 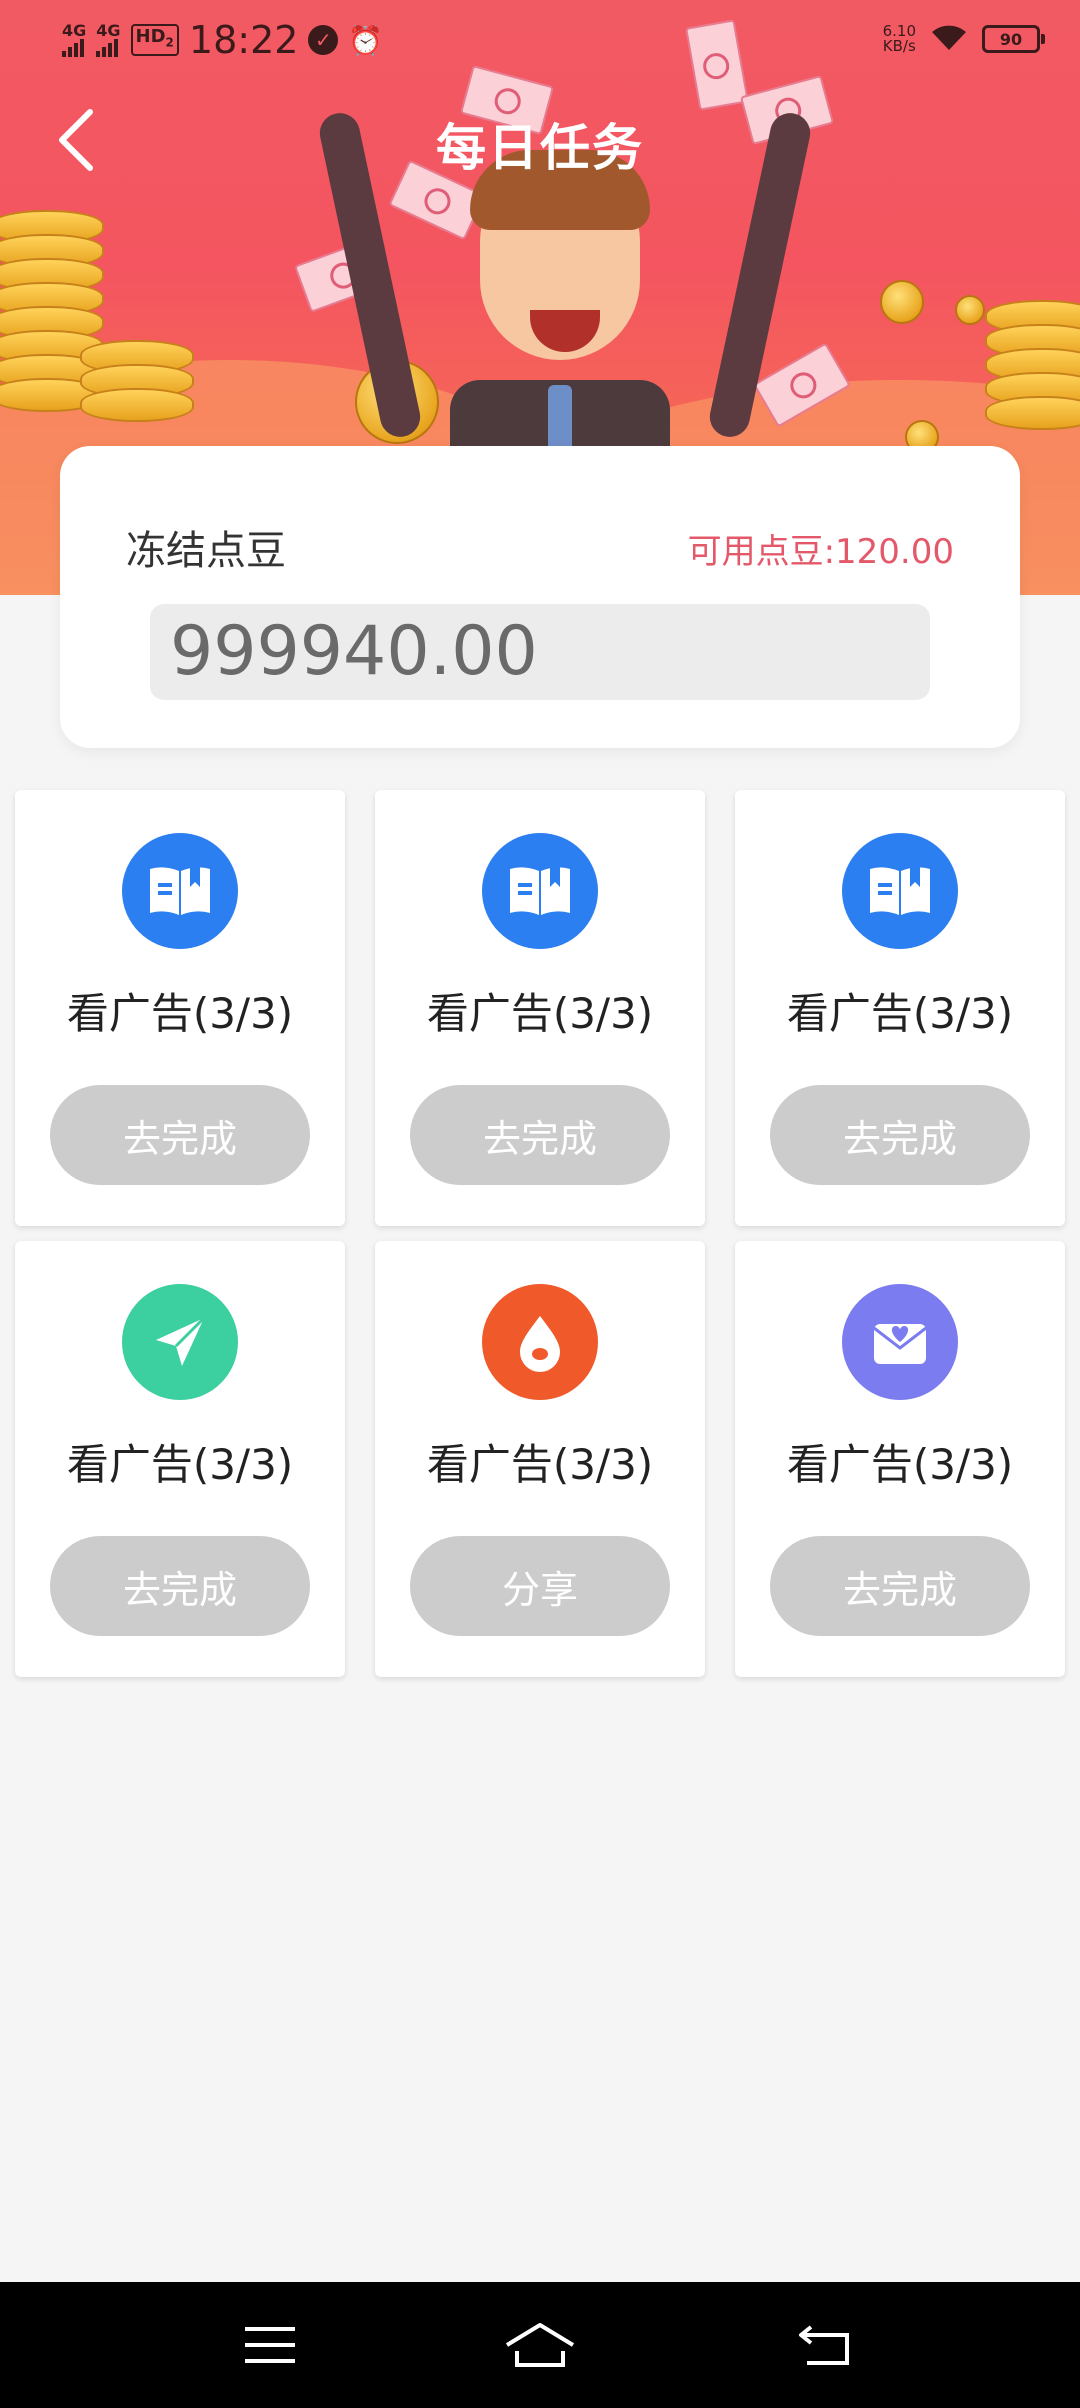 I want to click on hd-voice-icon: HD2, so click(x=154, y=40).